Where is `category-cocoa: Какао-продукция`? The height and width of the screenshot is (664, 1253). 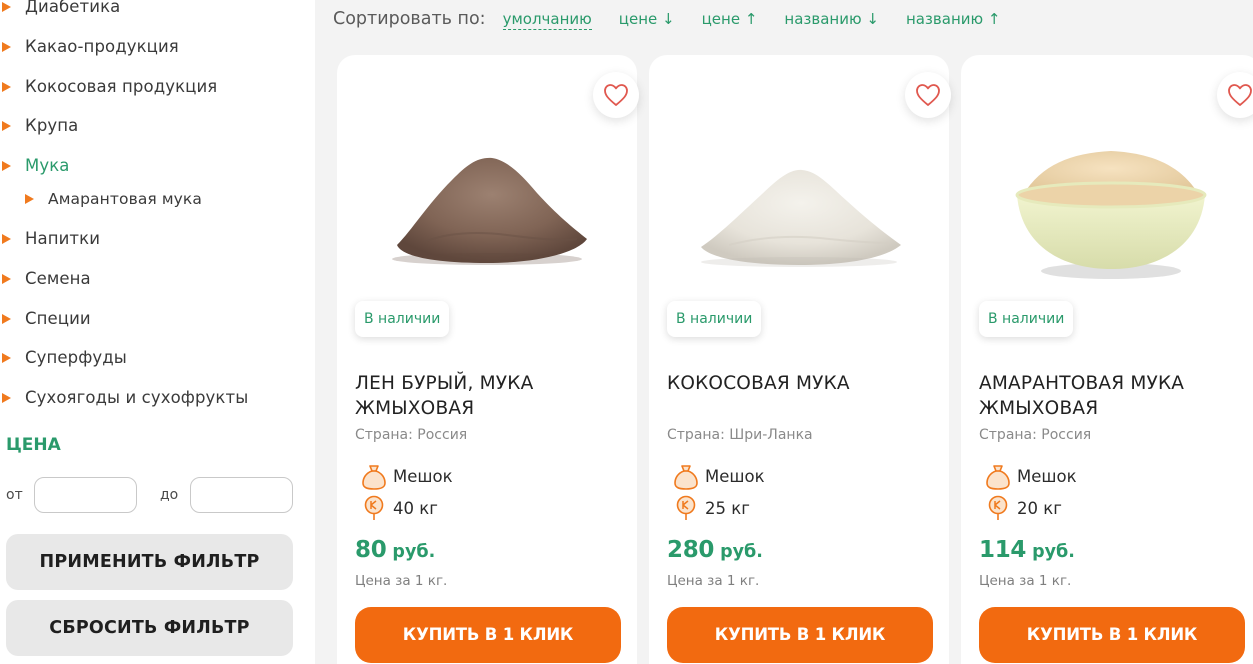
category-cocoa: Какао-продукция is located at coordinates (90, 46).